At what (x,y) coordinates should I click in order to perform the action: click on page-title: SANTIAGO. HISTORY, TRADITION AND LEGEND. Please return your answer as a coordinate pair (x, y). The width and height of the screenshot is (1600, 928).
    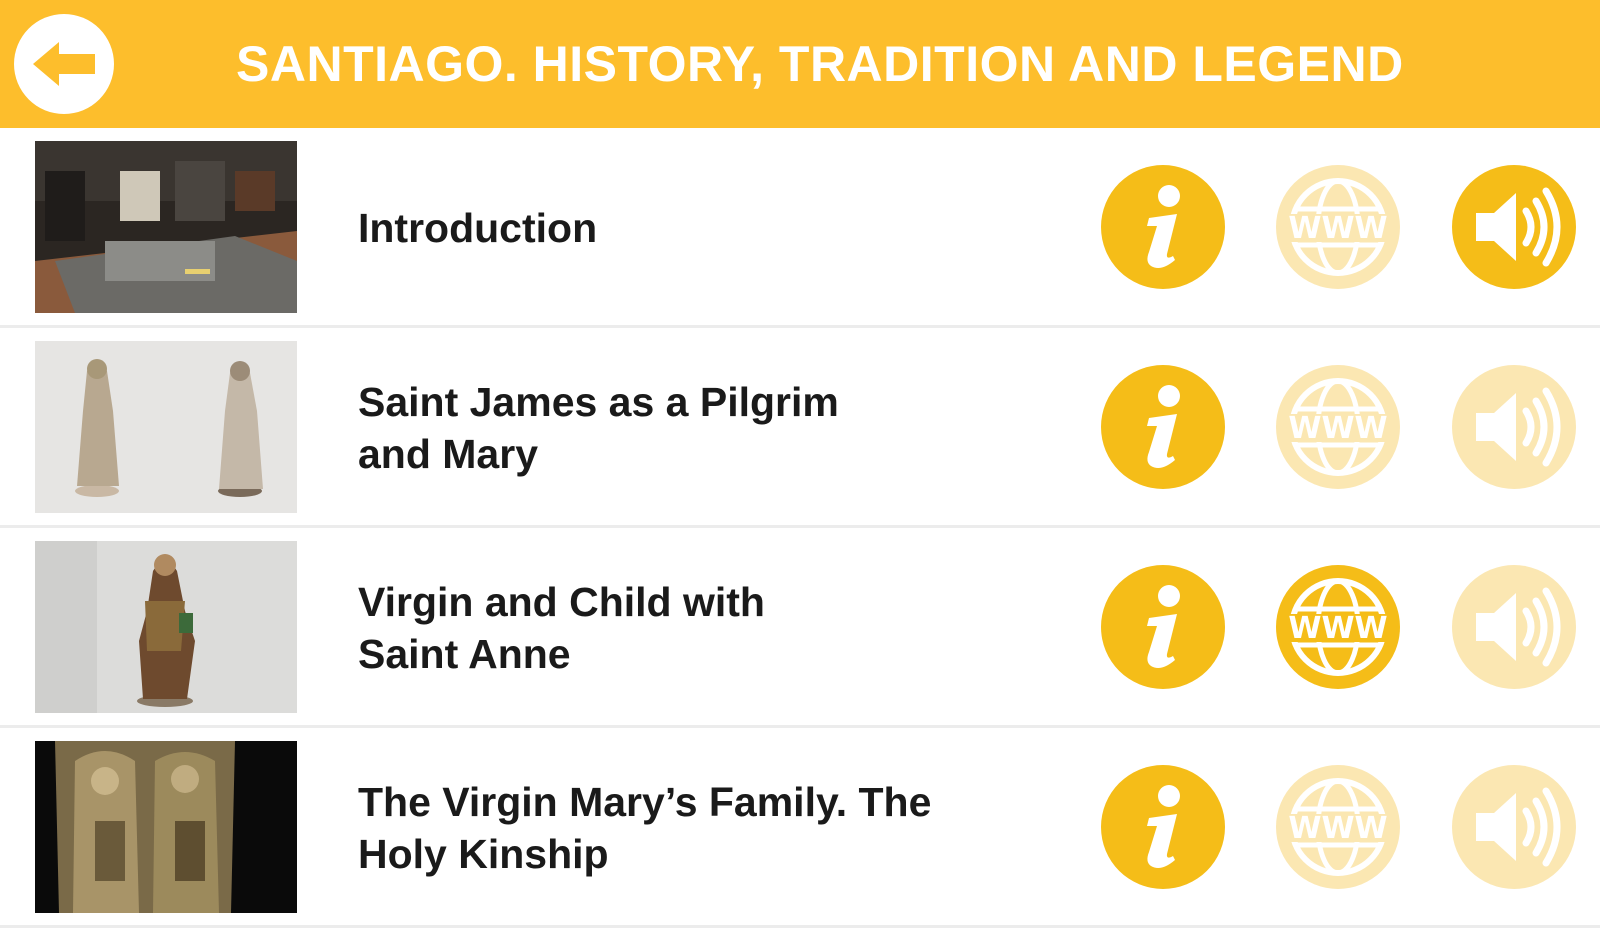
    Looking at the image, I should click on (820, 64).